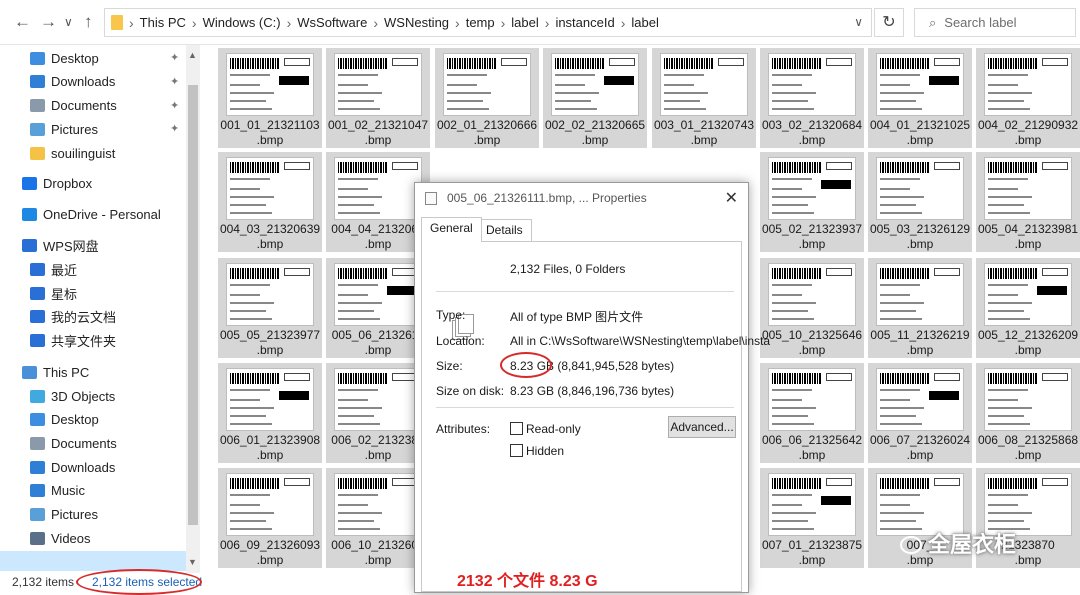  What do you see at coordinates (731, 198) in the screenshot?
I see `close-icon: ✕` at bounding box center [731, 198].